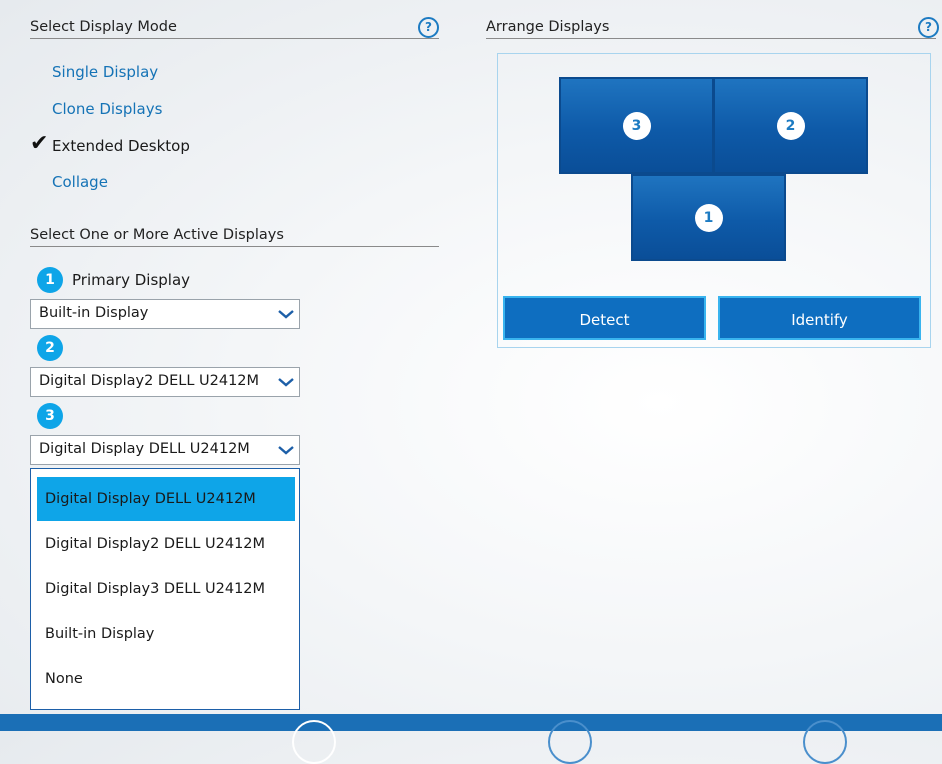 The width and height of the screenshot is (942, 764). I want to click on identify-button: Identify, so click(819, 318).